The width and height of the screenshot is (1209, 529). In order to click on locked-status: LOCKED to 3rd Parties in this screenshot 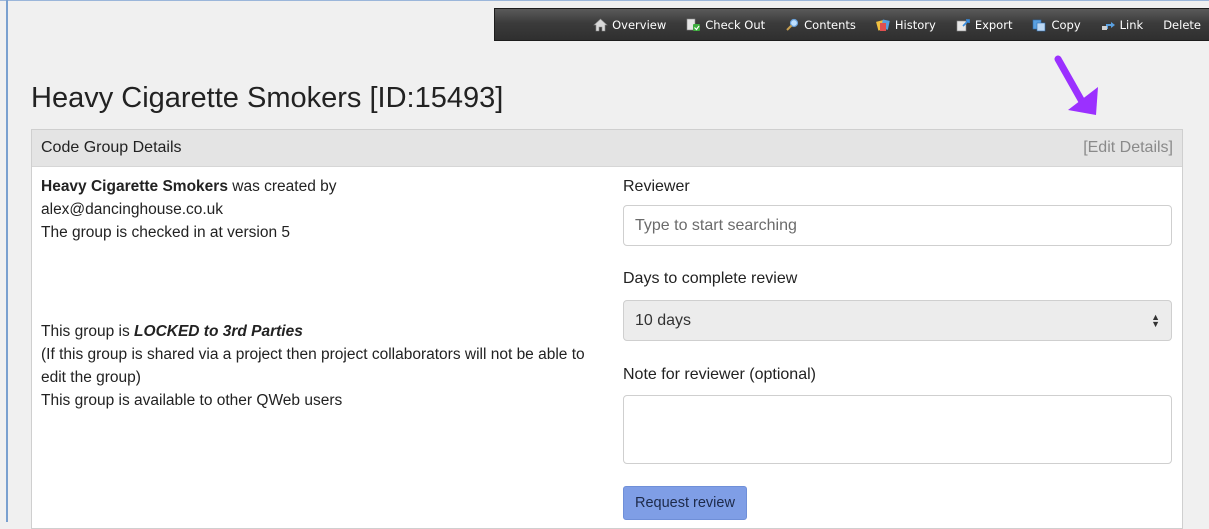, I will do `click(218, 331)`.